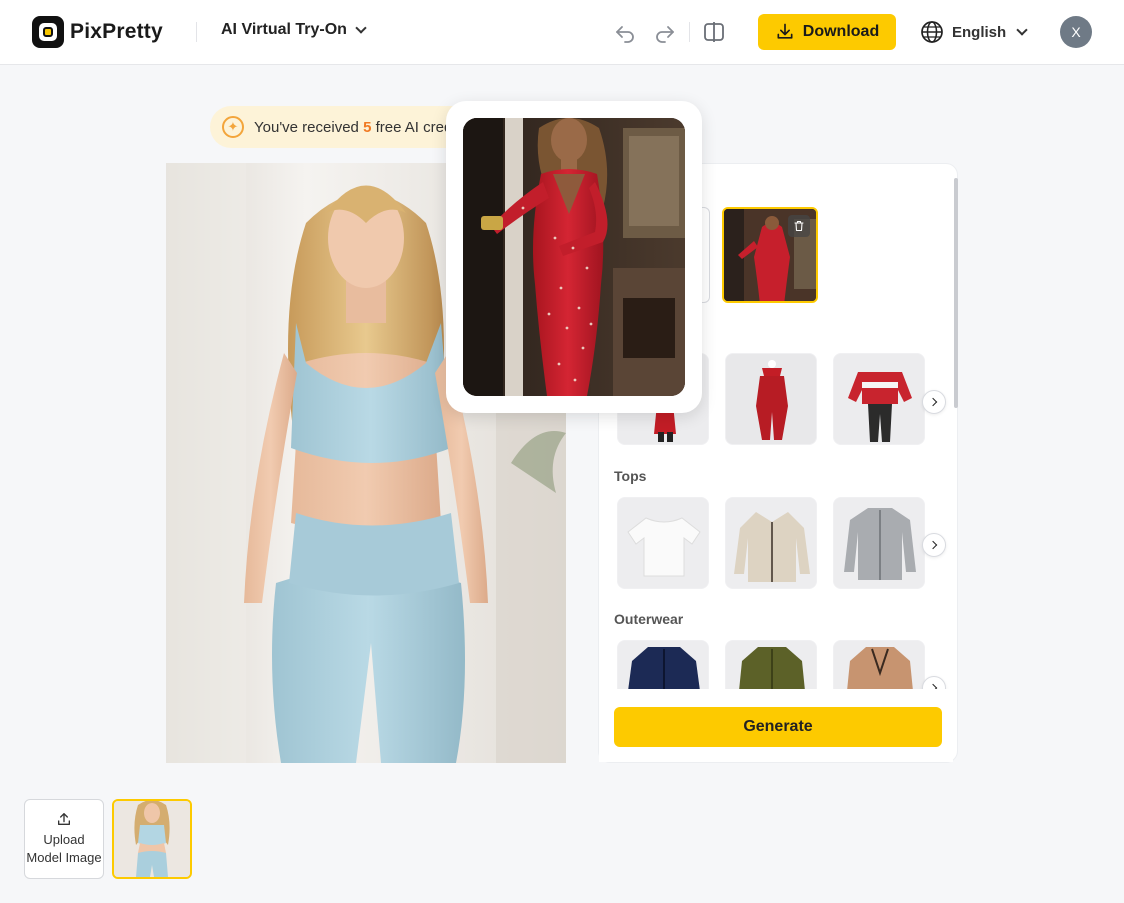  I want to click on download-label: Download, so click(841, 31).